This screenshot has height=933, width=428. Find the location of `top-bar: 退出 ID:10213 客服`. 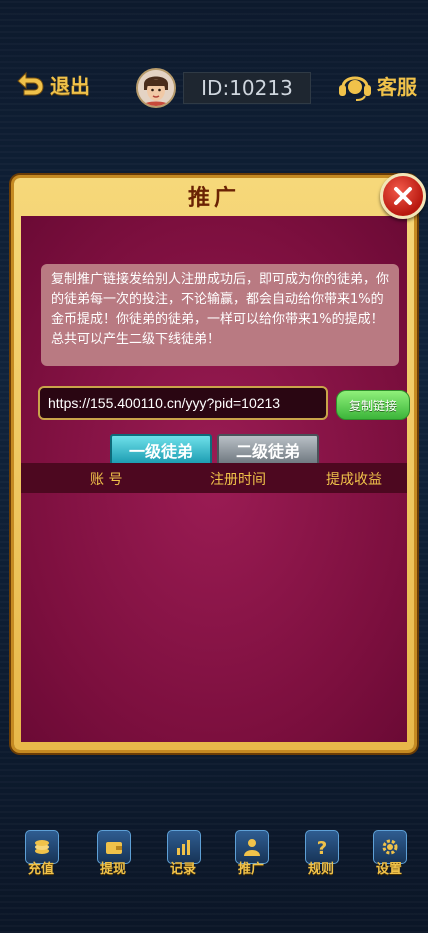

top-bar: 退出 ID:10213 客服 is located at coordinates (214, 85).